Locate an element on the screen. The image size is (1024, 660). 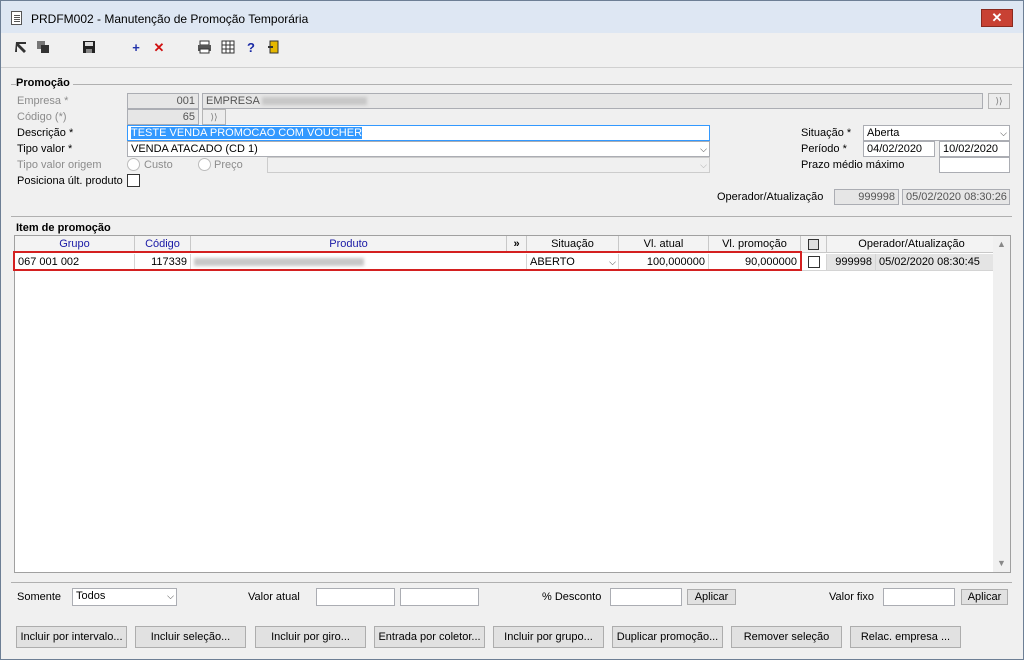
row-vl-promocao-cell: 90,000000 is located at coordinates (755, 262).